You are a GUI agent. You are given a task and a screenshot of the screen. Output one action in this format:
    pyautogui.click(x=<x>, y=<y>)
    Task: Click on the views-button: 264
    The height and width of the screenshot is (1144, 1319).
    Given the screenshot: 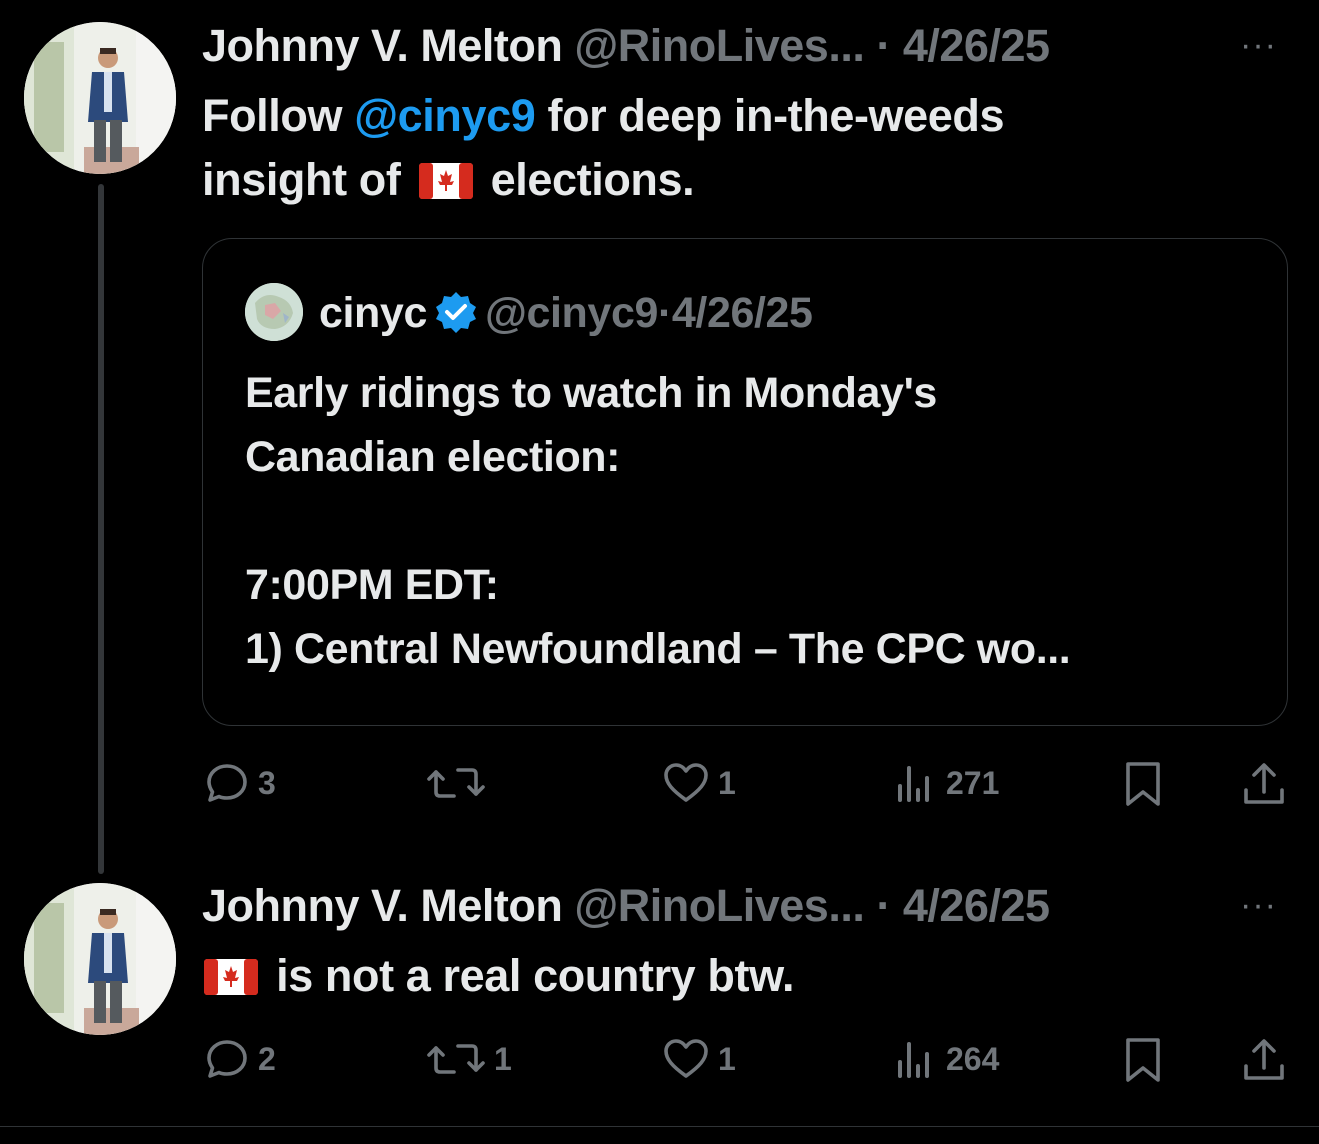 What is the action you would take?
    pyautogui.click(x=945, y=1059)
    